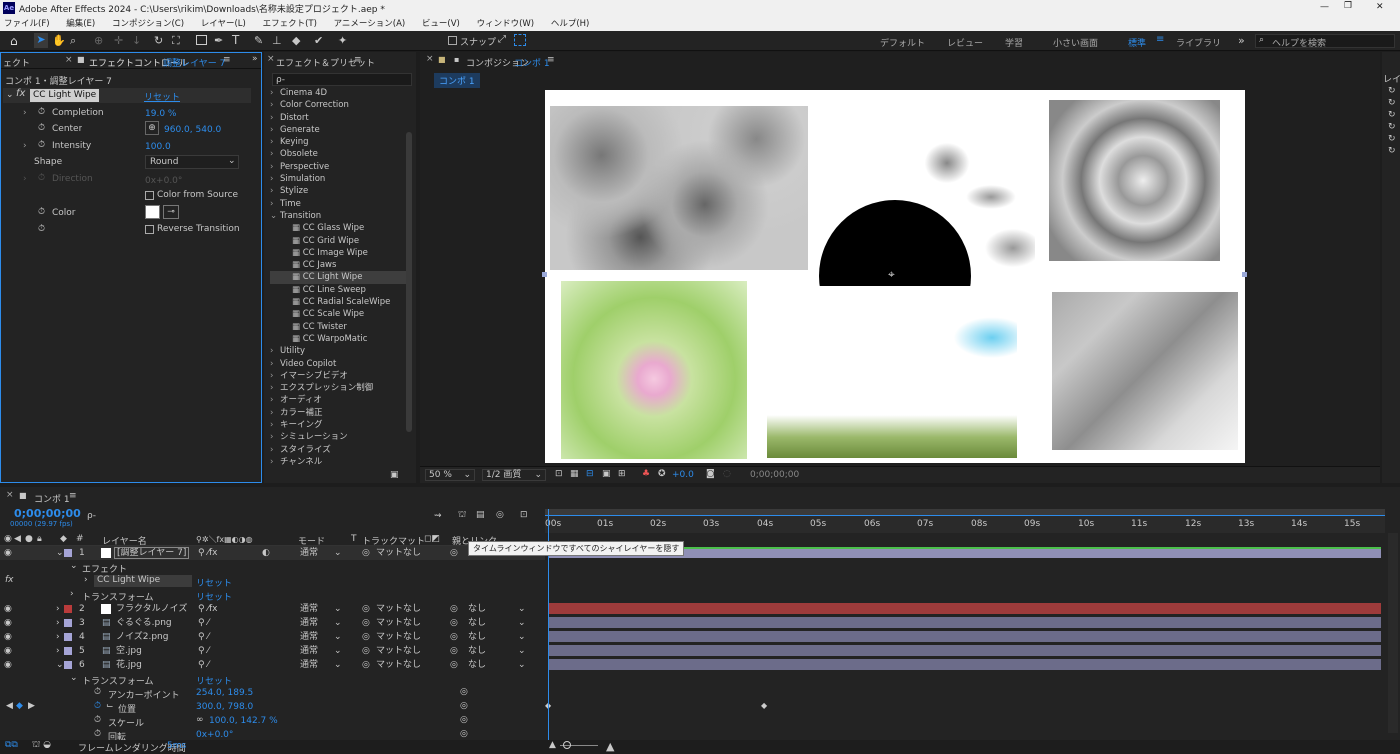 The image size is (1400, 754). I want to click on anchor-point-value: 254.0, 189.5, so click(224, 693).